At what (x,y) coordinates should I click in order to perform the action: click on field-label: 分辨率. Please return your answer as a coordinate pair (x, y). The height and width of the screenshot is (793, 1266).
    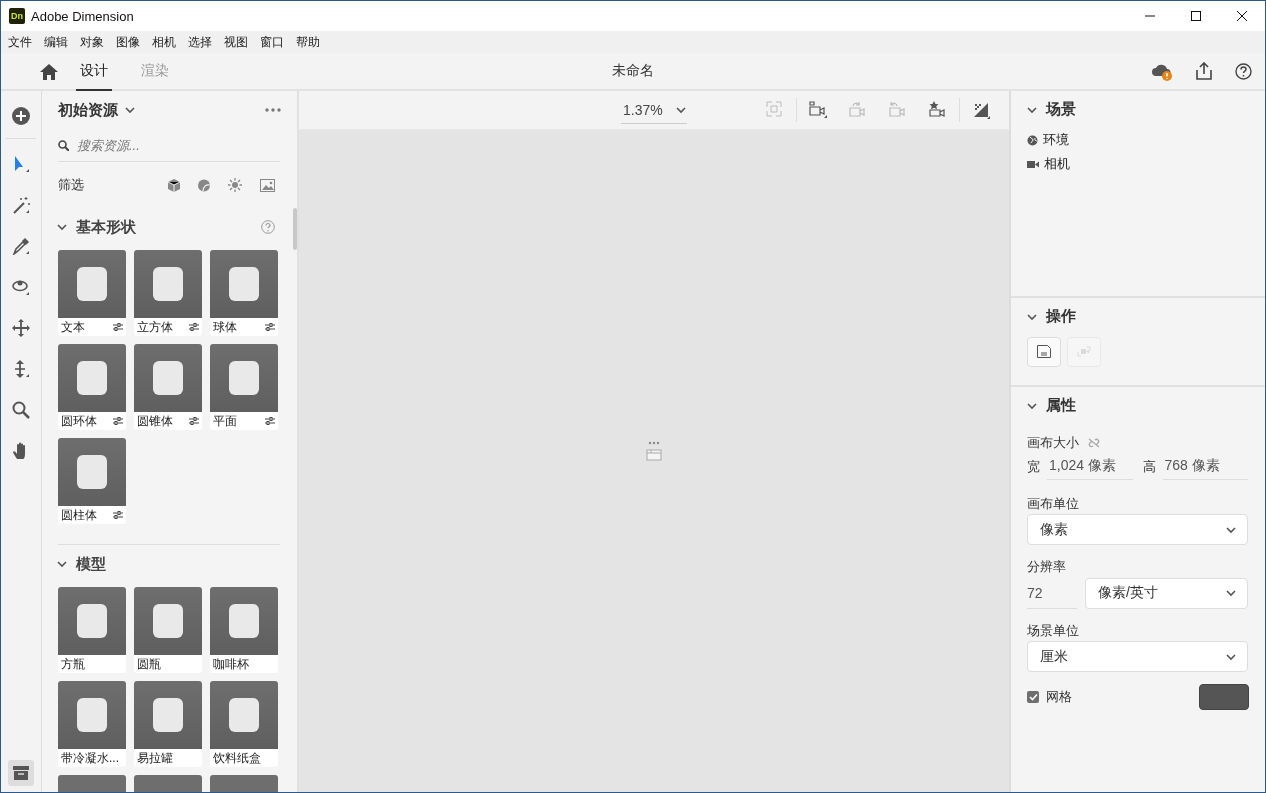
    Looking at the image, I should click on (1047, 567).